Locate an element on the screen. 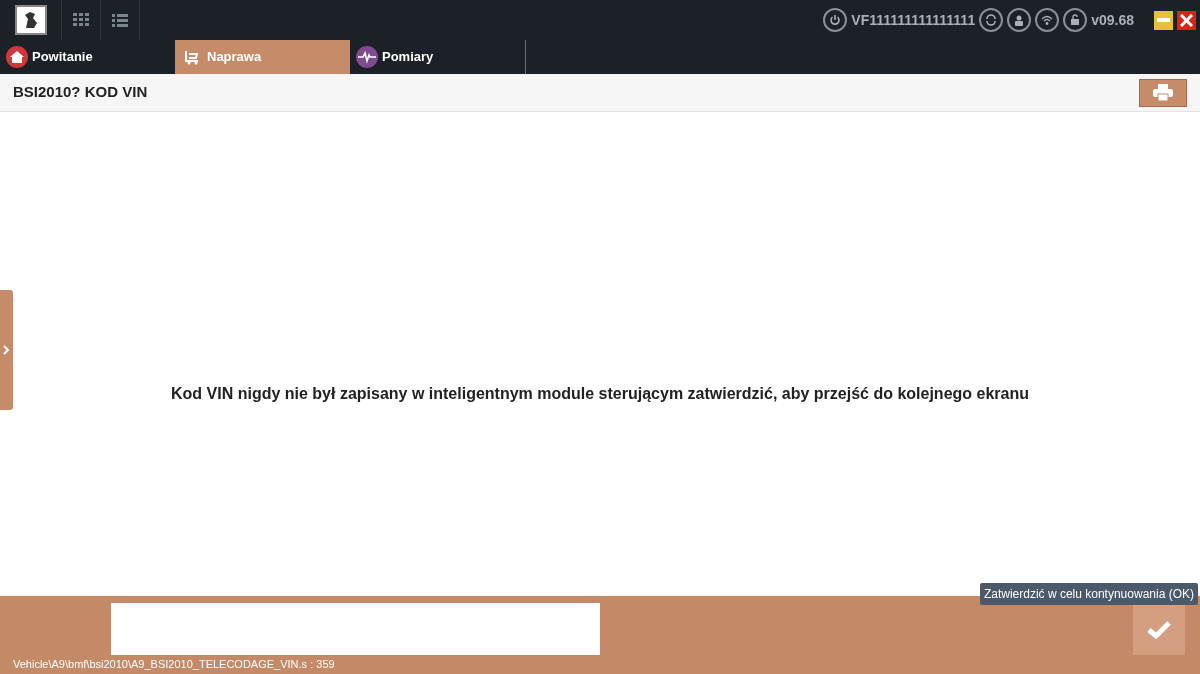 The image size is (1200, 674). minimize-button is located at coordinates (1163, 20).